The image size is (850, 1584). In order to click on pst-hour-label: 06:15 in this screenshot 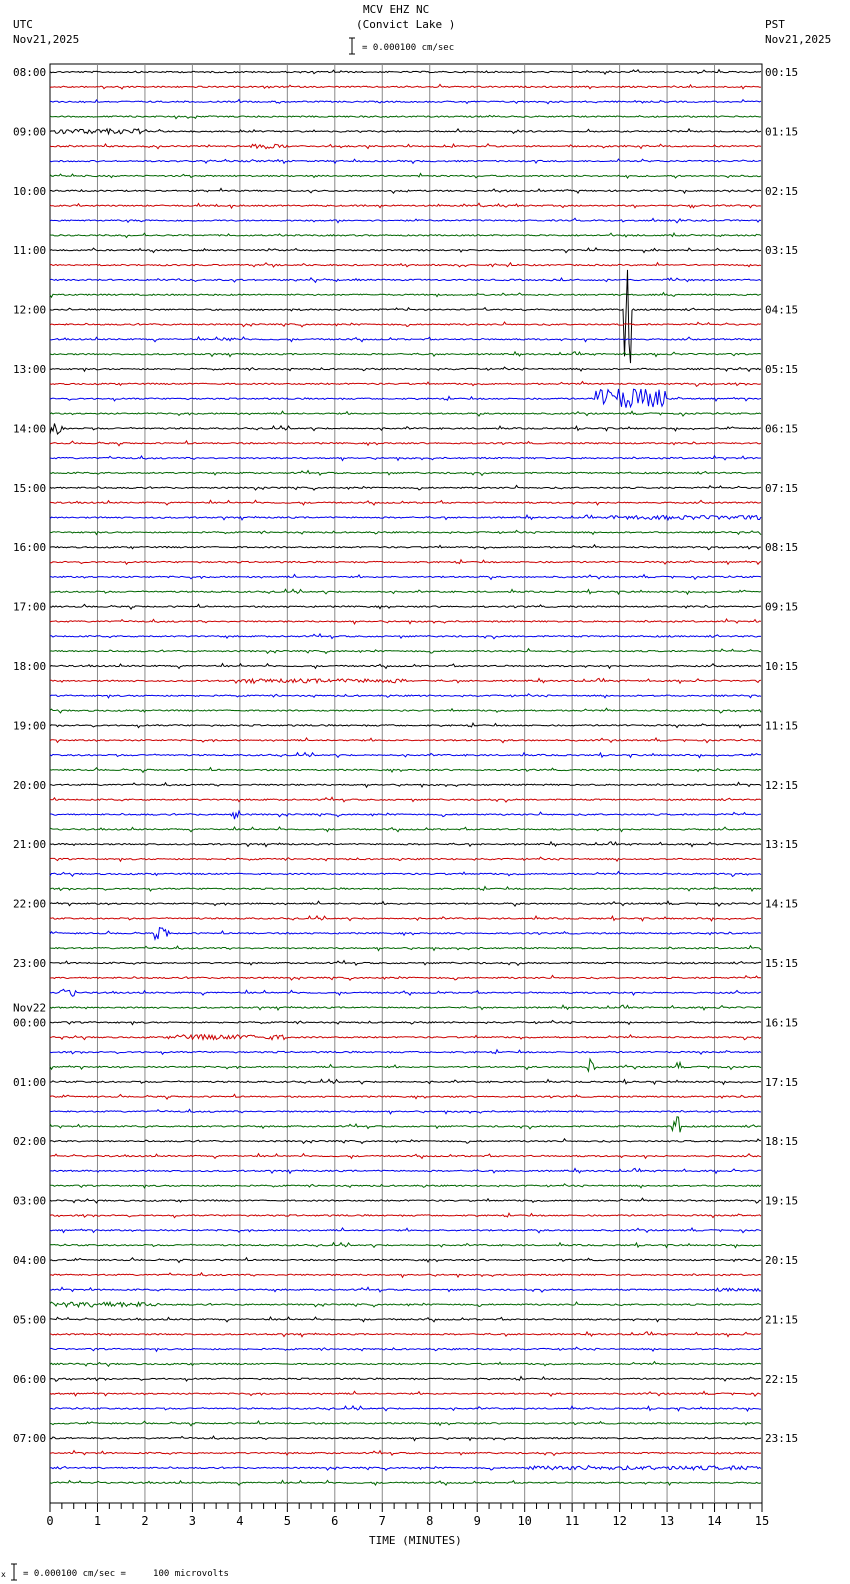, I will do `click(781, 428)`.